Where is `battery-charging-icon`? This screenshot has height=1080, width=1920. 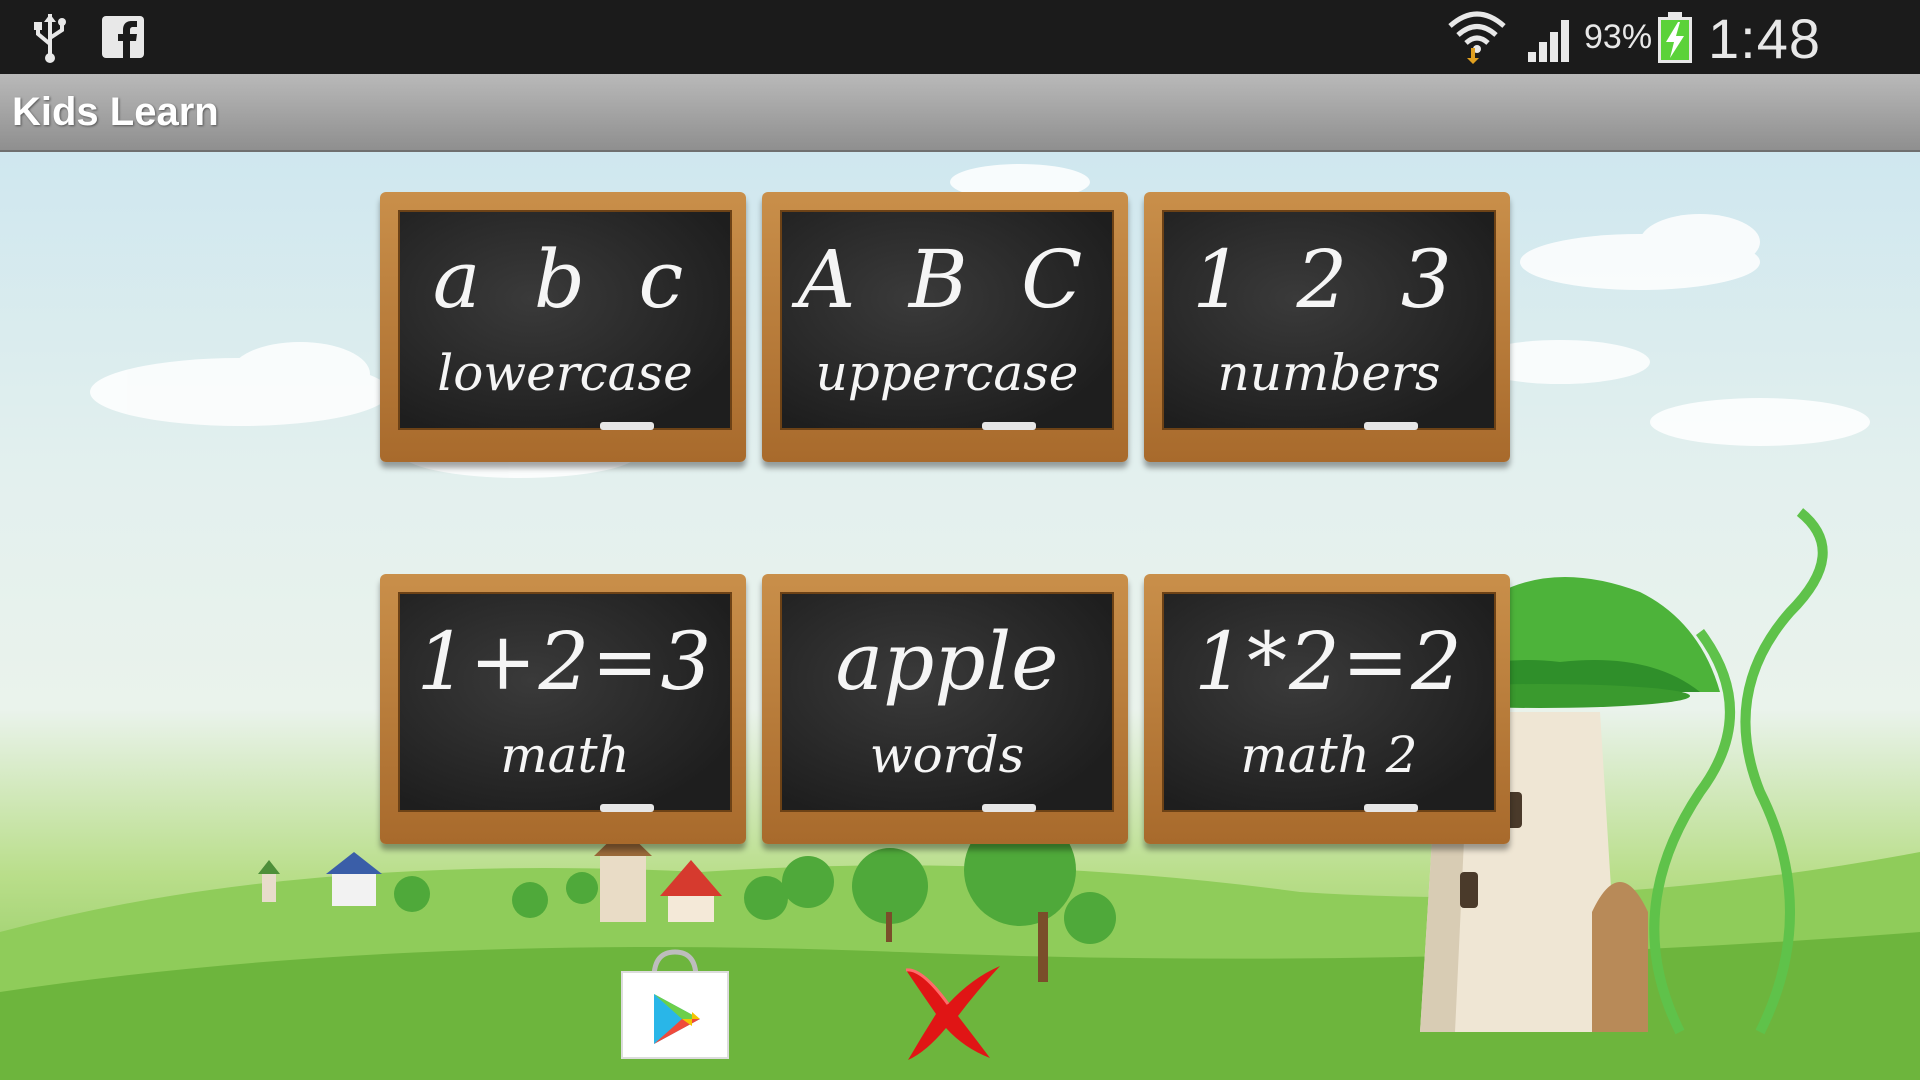 battery-charging-icon is located at coordinates (1675, 37).